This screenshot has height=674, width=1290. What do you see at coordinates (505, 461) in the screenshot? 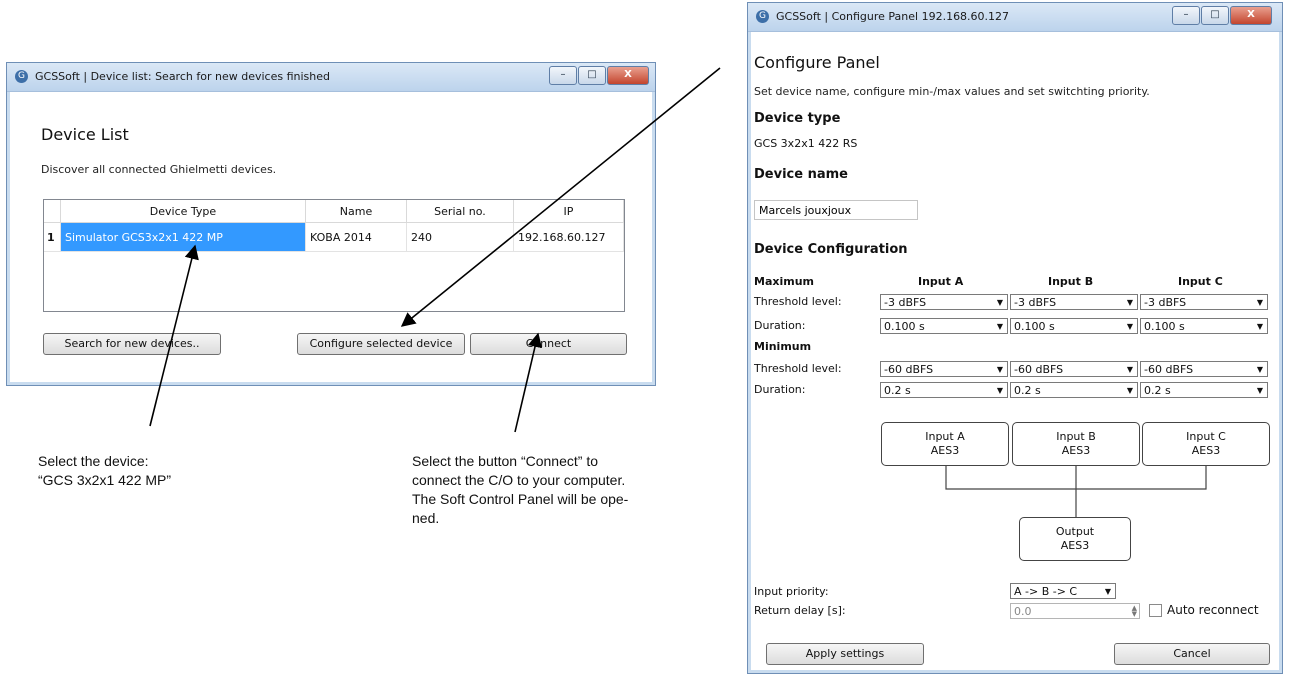
I see `note-line: Select the button “Connect” to` at bounding box center [505, 461].